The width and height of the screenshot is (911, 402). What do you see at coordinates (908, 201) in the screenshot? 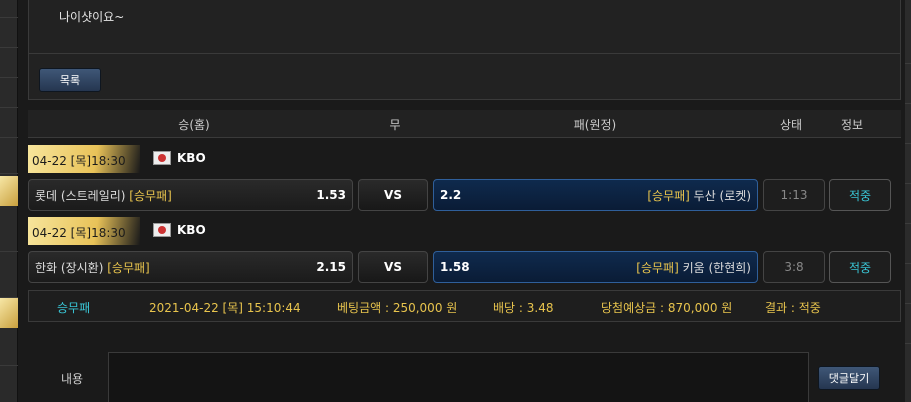
I see `right-edge-strip` at bounding box center [908, 201].